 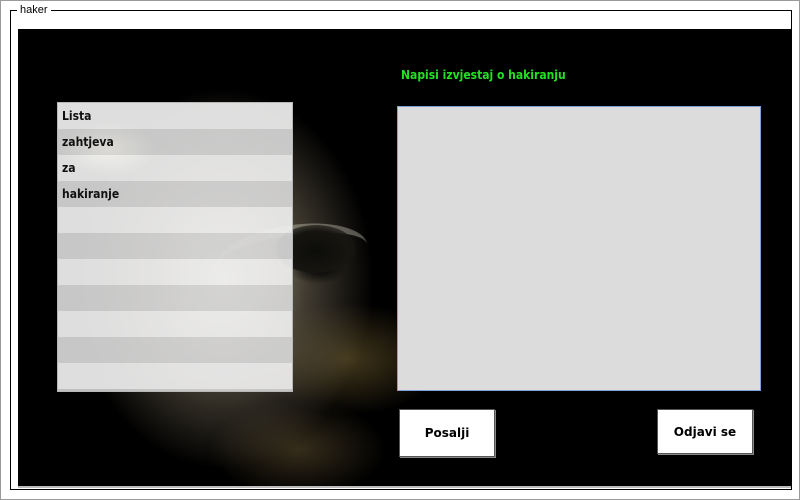 What do you see at coordinates (175, 194) in the screenshot?
I see `list-item: hakiranje` at bounding box center [175, 194].